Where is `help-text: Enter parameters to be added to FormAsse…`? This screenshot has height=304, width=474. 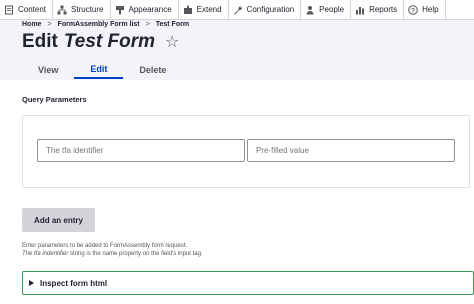
help-text: Enter parameters to be added to FormAsse… is located at coordinates (112, 250).